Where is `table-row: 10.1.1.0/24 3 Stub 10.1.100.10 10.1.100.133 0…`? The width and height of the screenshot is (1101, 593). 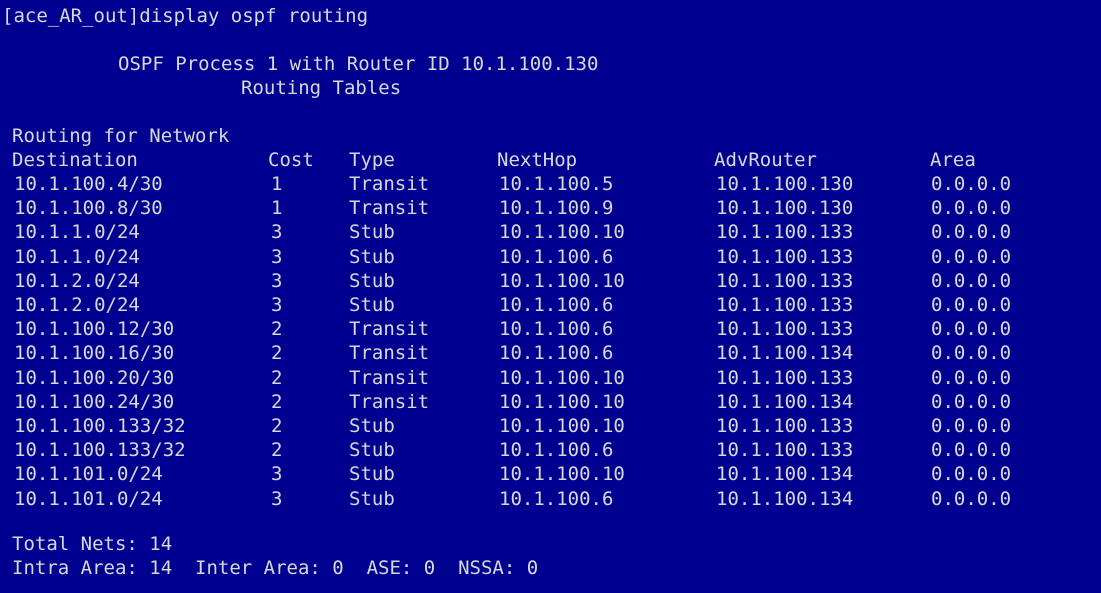
table-row: 10.1.1.0/24 3 Stub 10.1.100.10 10.1.100.133 0… is located at coordinates (550, 232).